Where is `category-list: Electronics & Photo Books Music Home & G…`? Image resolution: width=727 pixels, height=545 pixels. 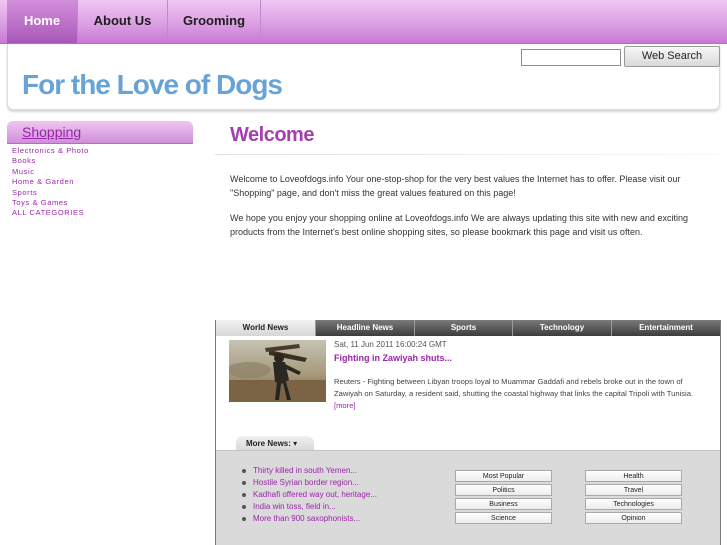 category-list: Electronics & Photo Books Music Home & G… is located at coordinates (50, 182).